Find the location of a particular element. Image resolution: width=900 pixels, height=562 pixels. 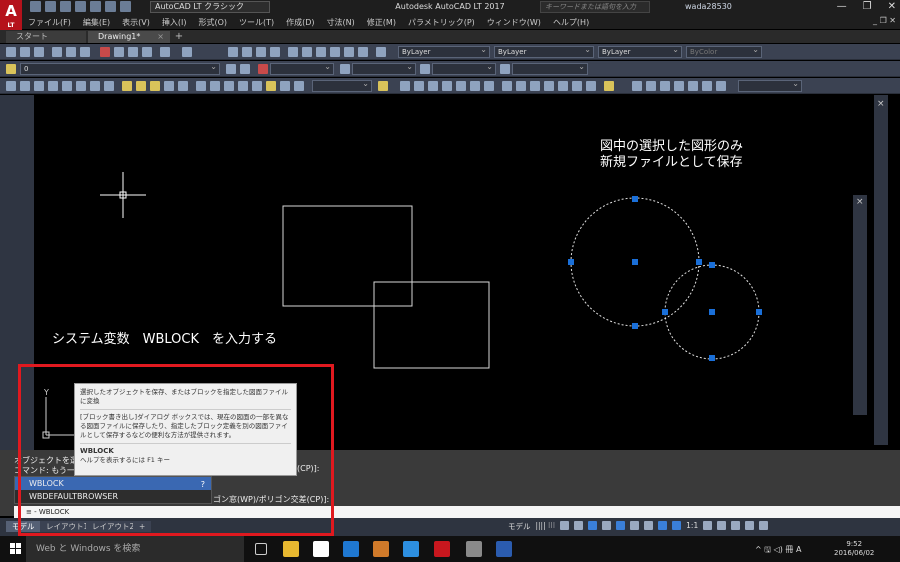

properties-icon is located at coordinates (293, 52).